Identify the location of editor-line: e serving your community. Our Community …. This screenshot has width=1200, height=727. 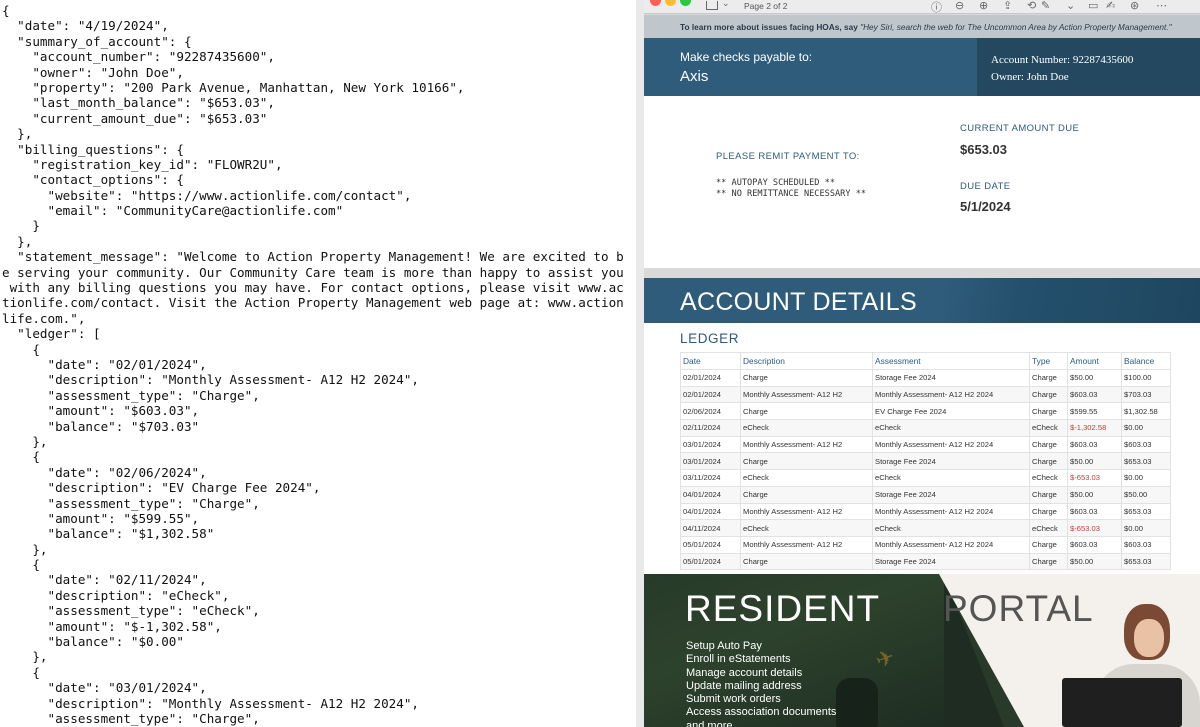
(319, 272).